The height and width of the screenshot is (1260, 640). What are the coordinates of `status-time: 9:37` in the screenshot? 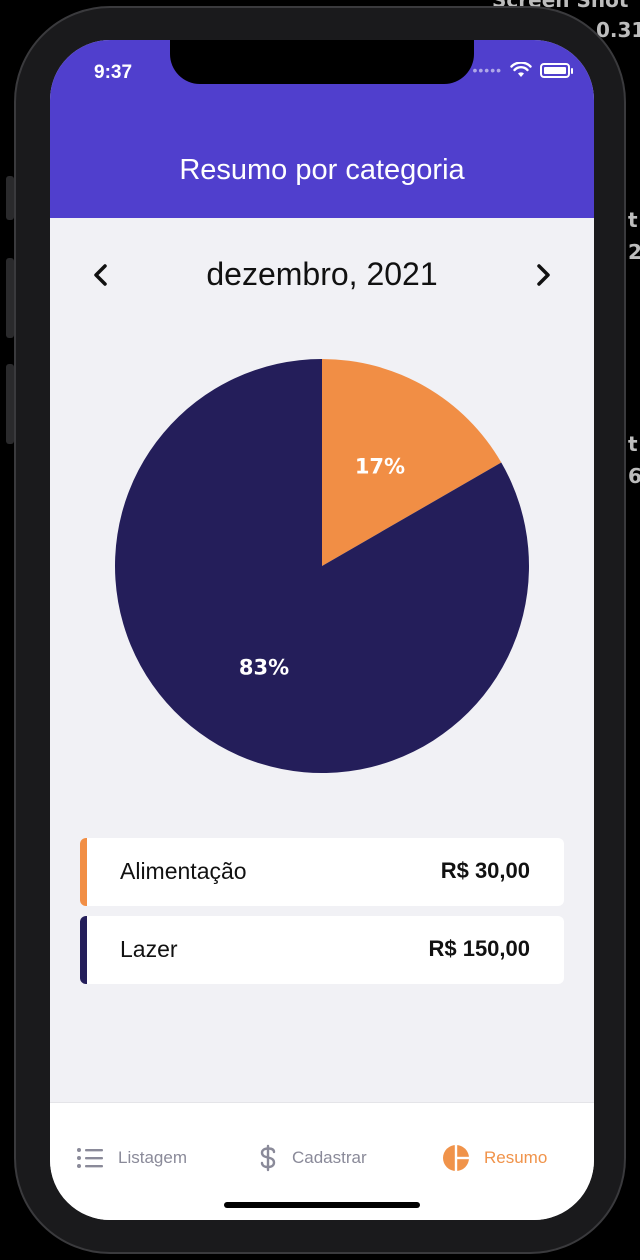 It's located at (113, 72).